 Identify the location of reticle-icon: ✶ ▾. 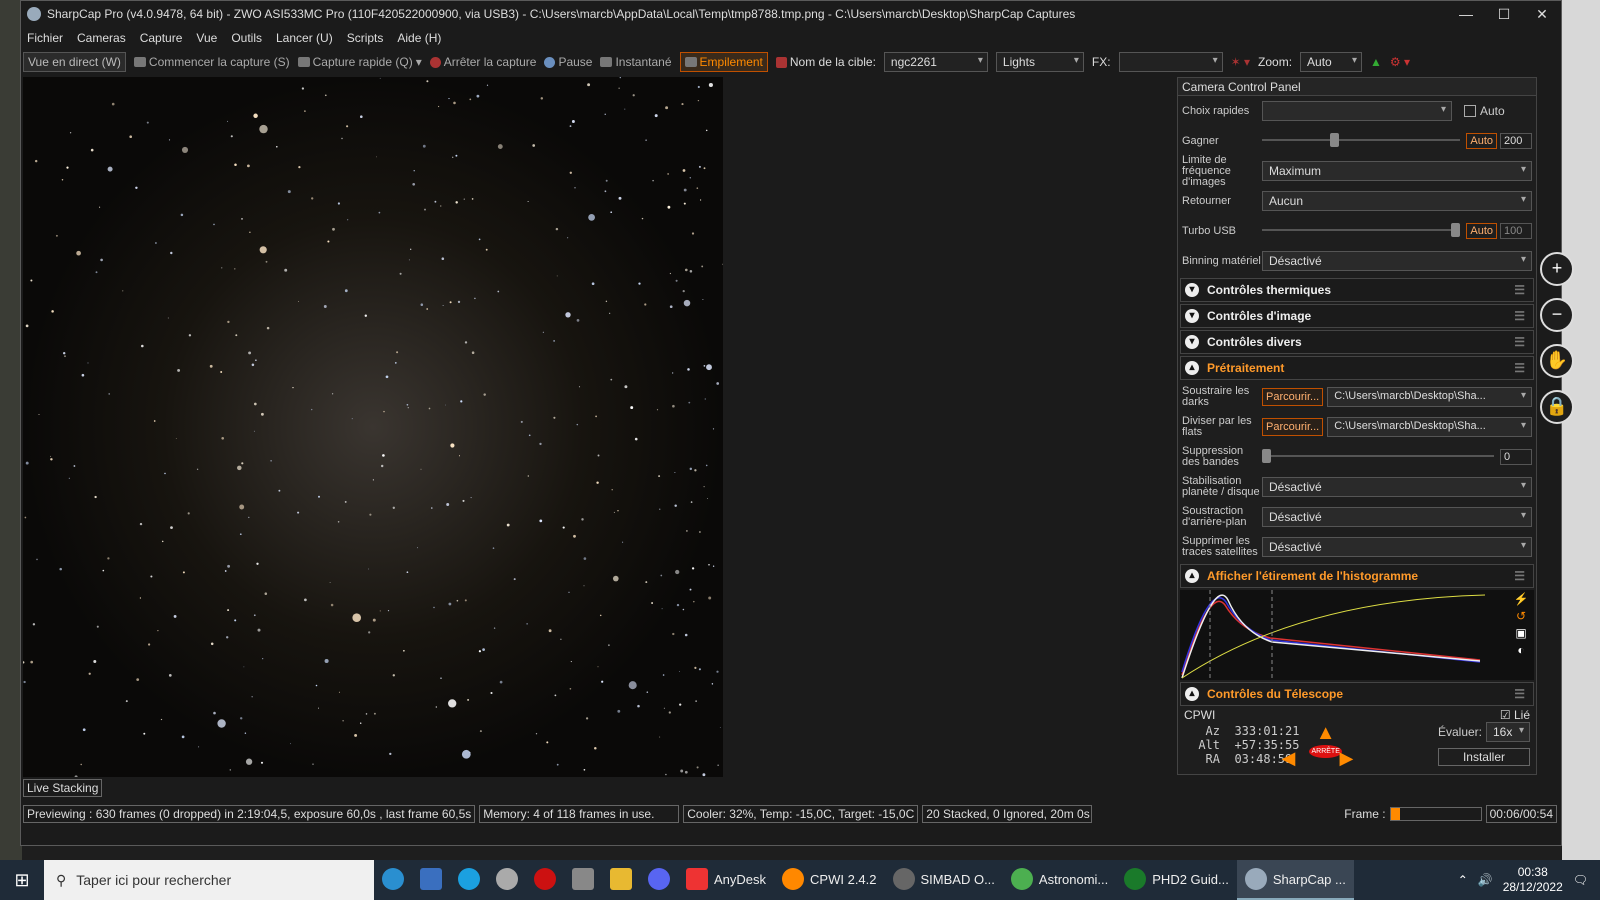
(1240, 62).